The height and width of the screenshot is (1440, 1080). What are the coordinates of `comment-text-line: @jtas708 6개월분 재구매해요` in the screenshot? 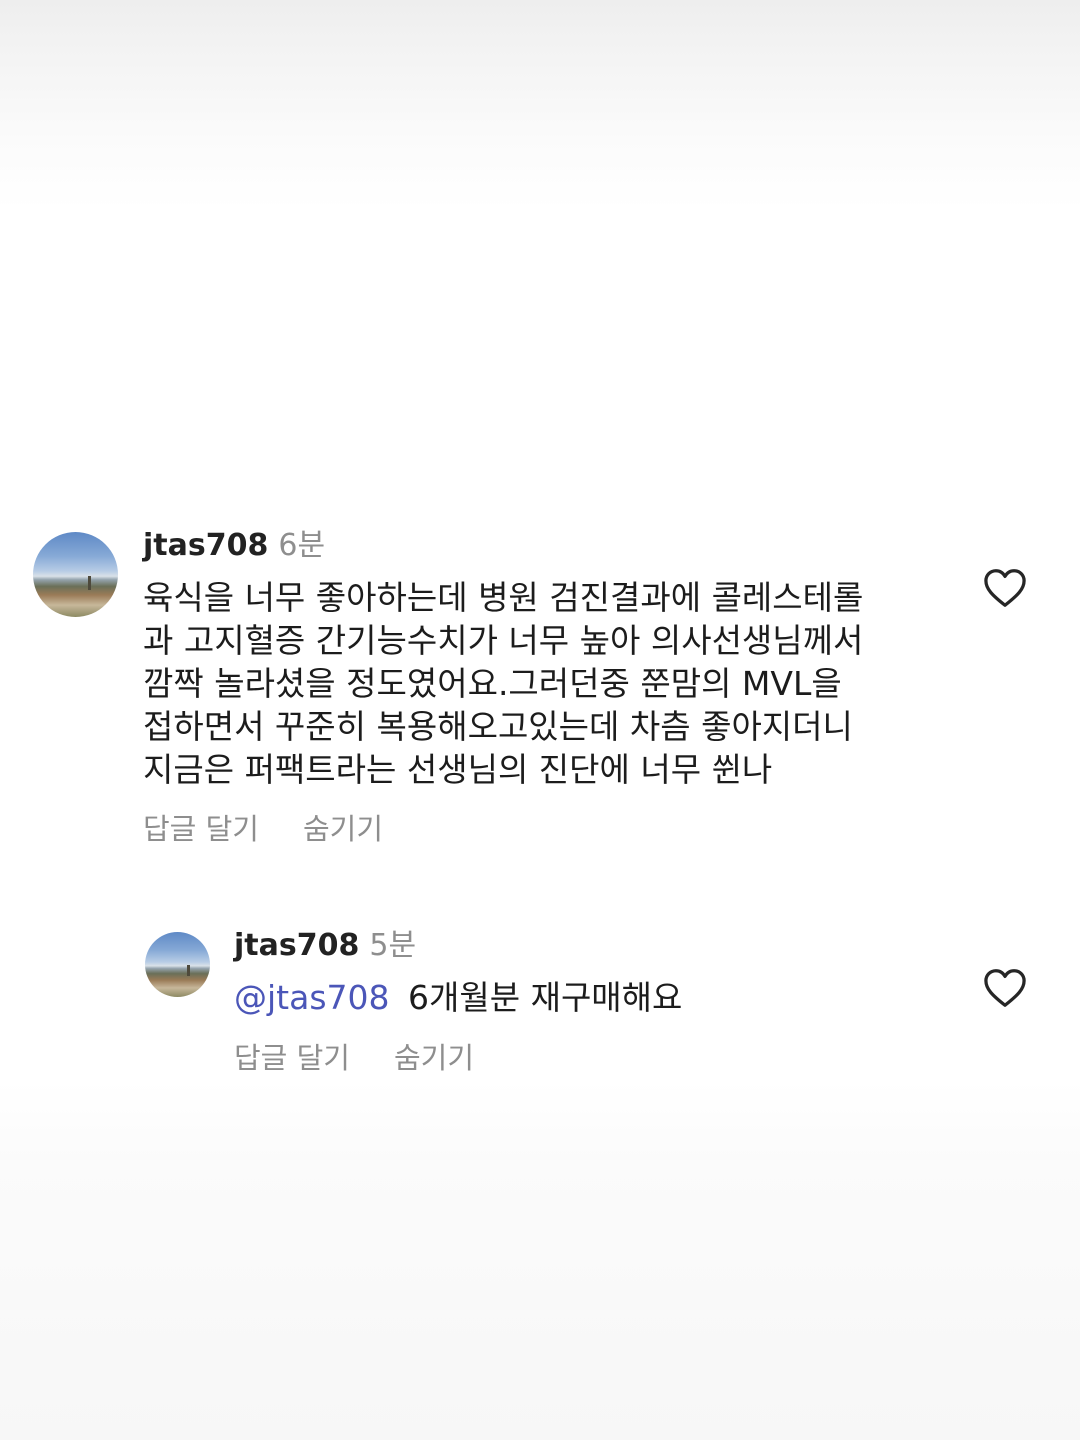 It's located at (458, 997).